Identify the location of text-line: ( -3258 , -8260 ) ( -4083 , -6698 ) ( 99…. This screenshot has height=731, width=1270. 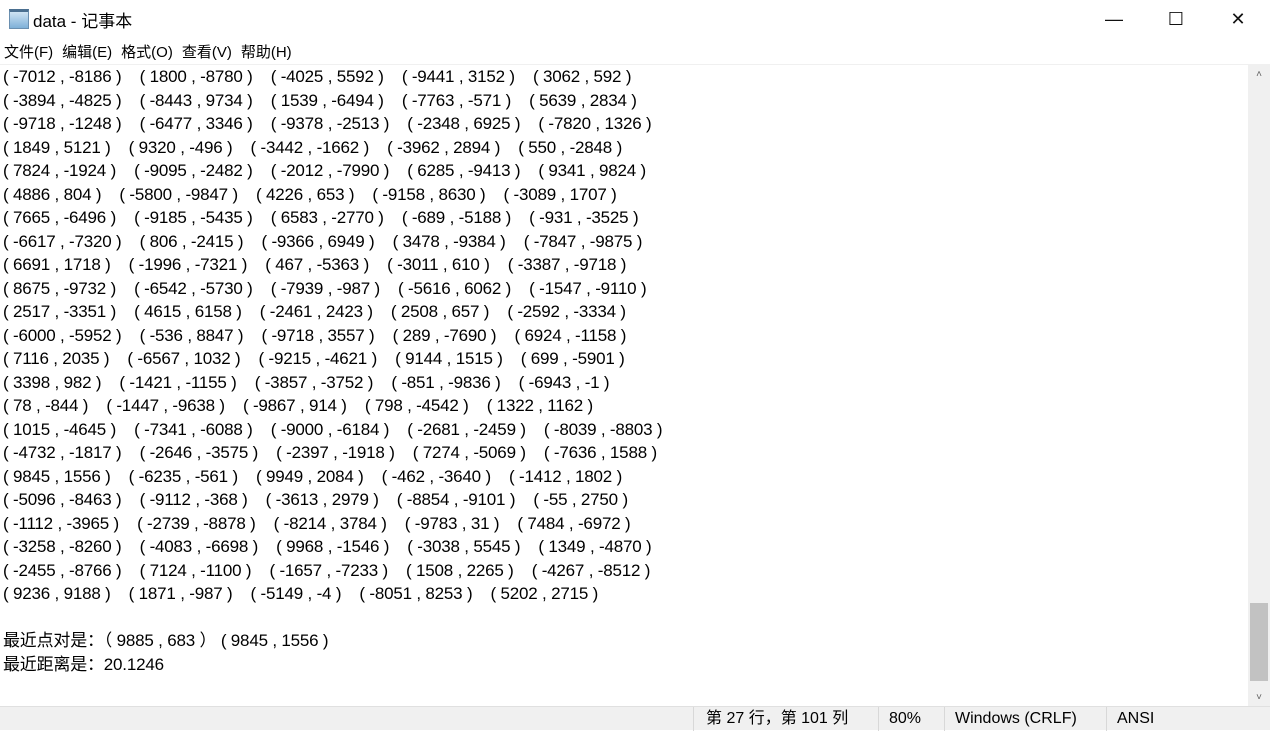
(327, 546).